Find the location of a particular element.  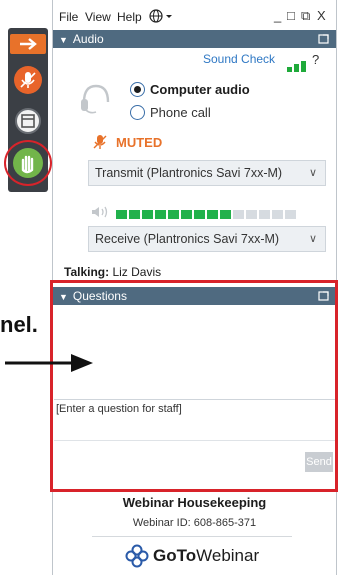

receive-device-value: Receive (Plantronics Savi 7xx-M) is located at coordinates (187, 239).